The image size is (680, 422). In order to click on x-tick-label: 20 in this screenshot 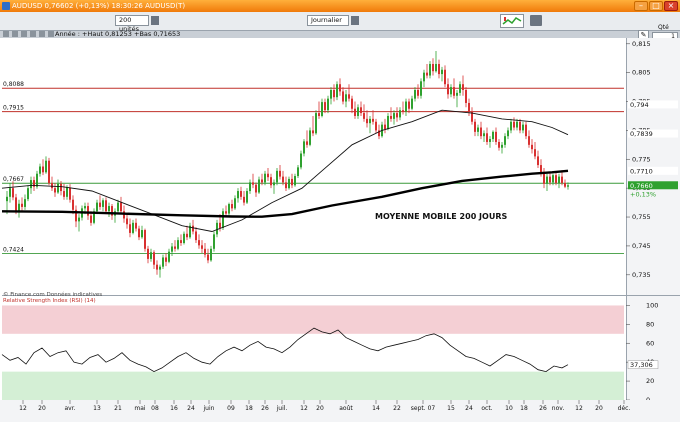, I will do `click(320, 408)`.